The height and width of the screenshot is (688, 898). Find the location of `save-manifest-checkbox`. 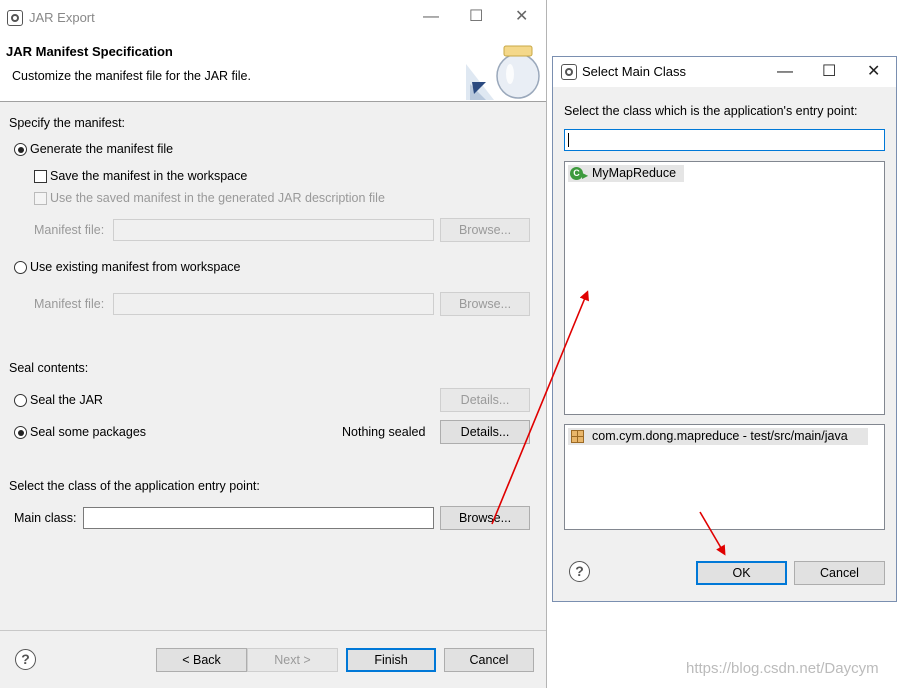

save-manifest-checkbox is located at coordinates (40, 176).